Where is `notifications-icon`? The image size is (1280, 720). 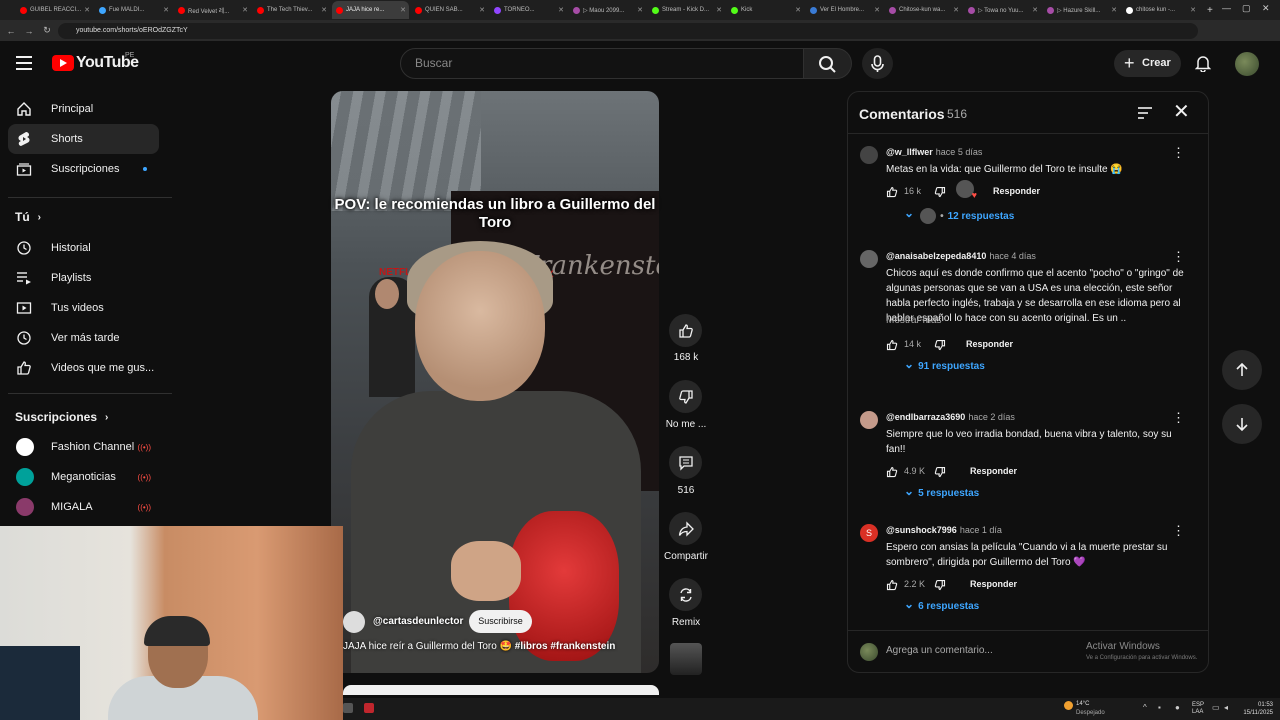
notifications-icon is located at coordinates (1203, 64).